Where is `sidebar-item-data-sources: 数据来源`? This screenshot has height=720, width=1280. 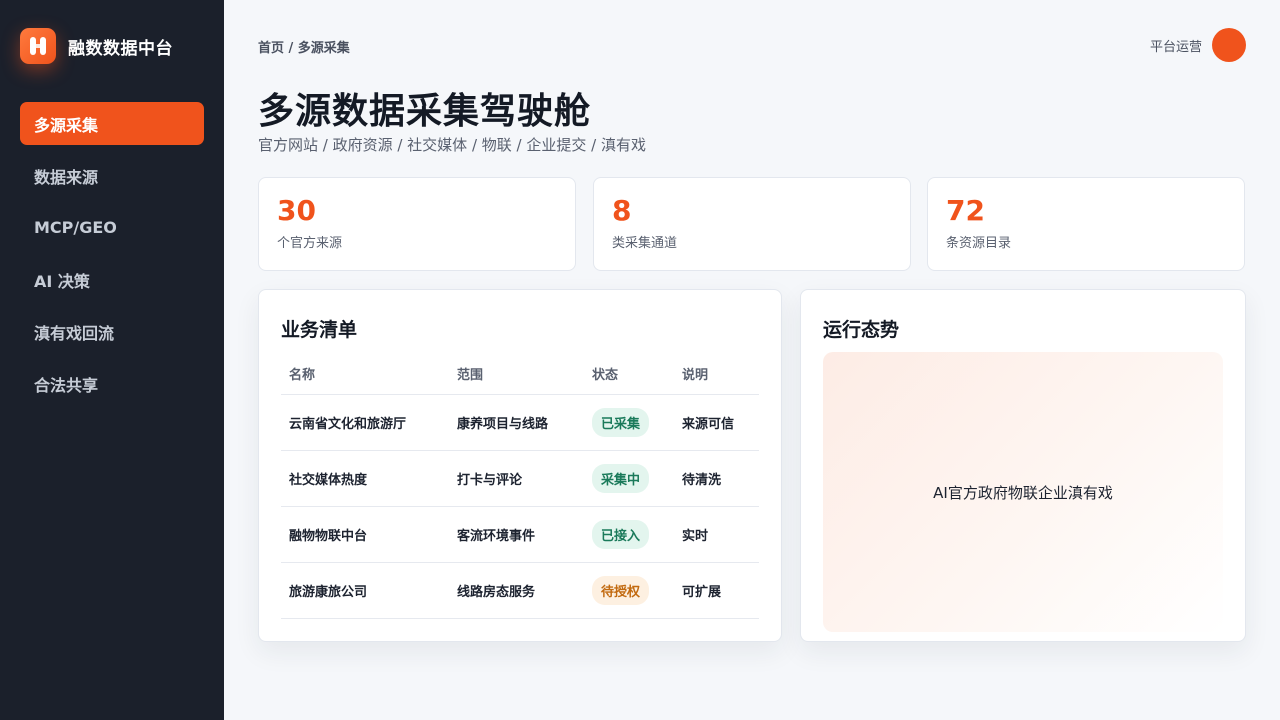 sidebar-item-data-sources: 数据来源 is located at coordinates (112, 175).